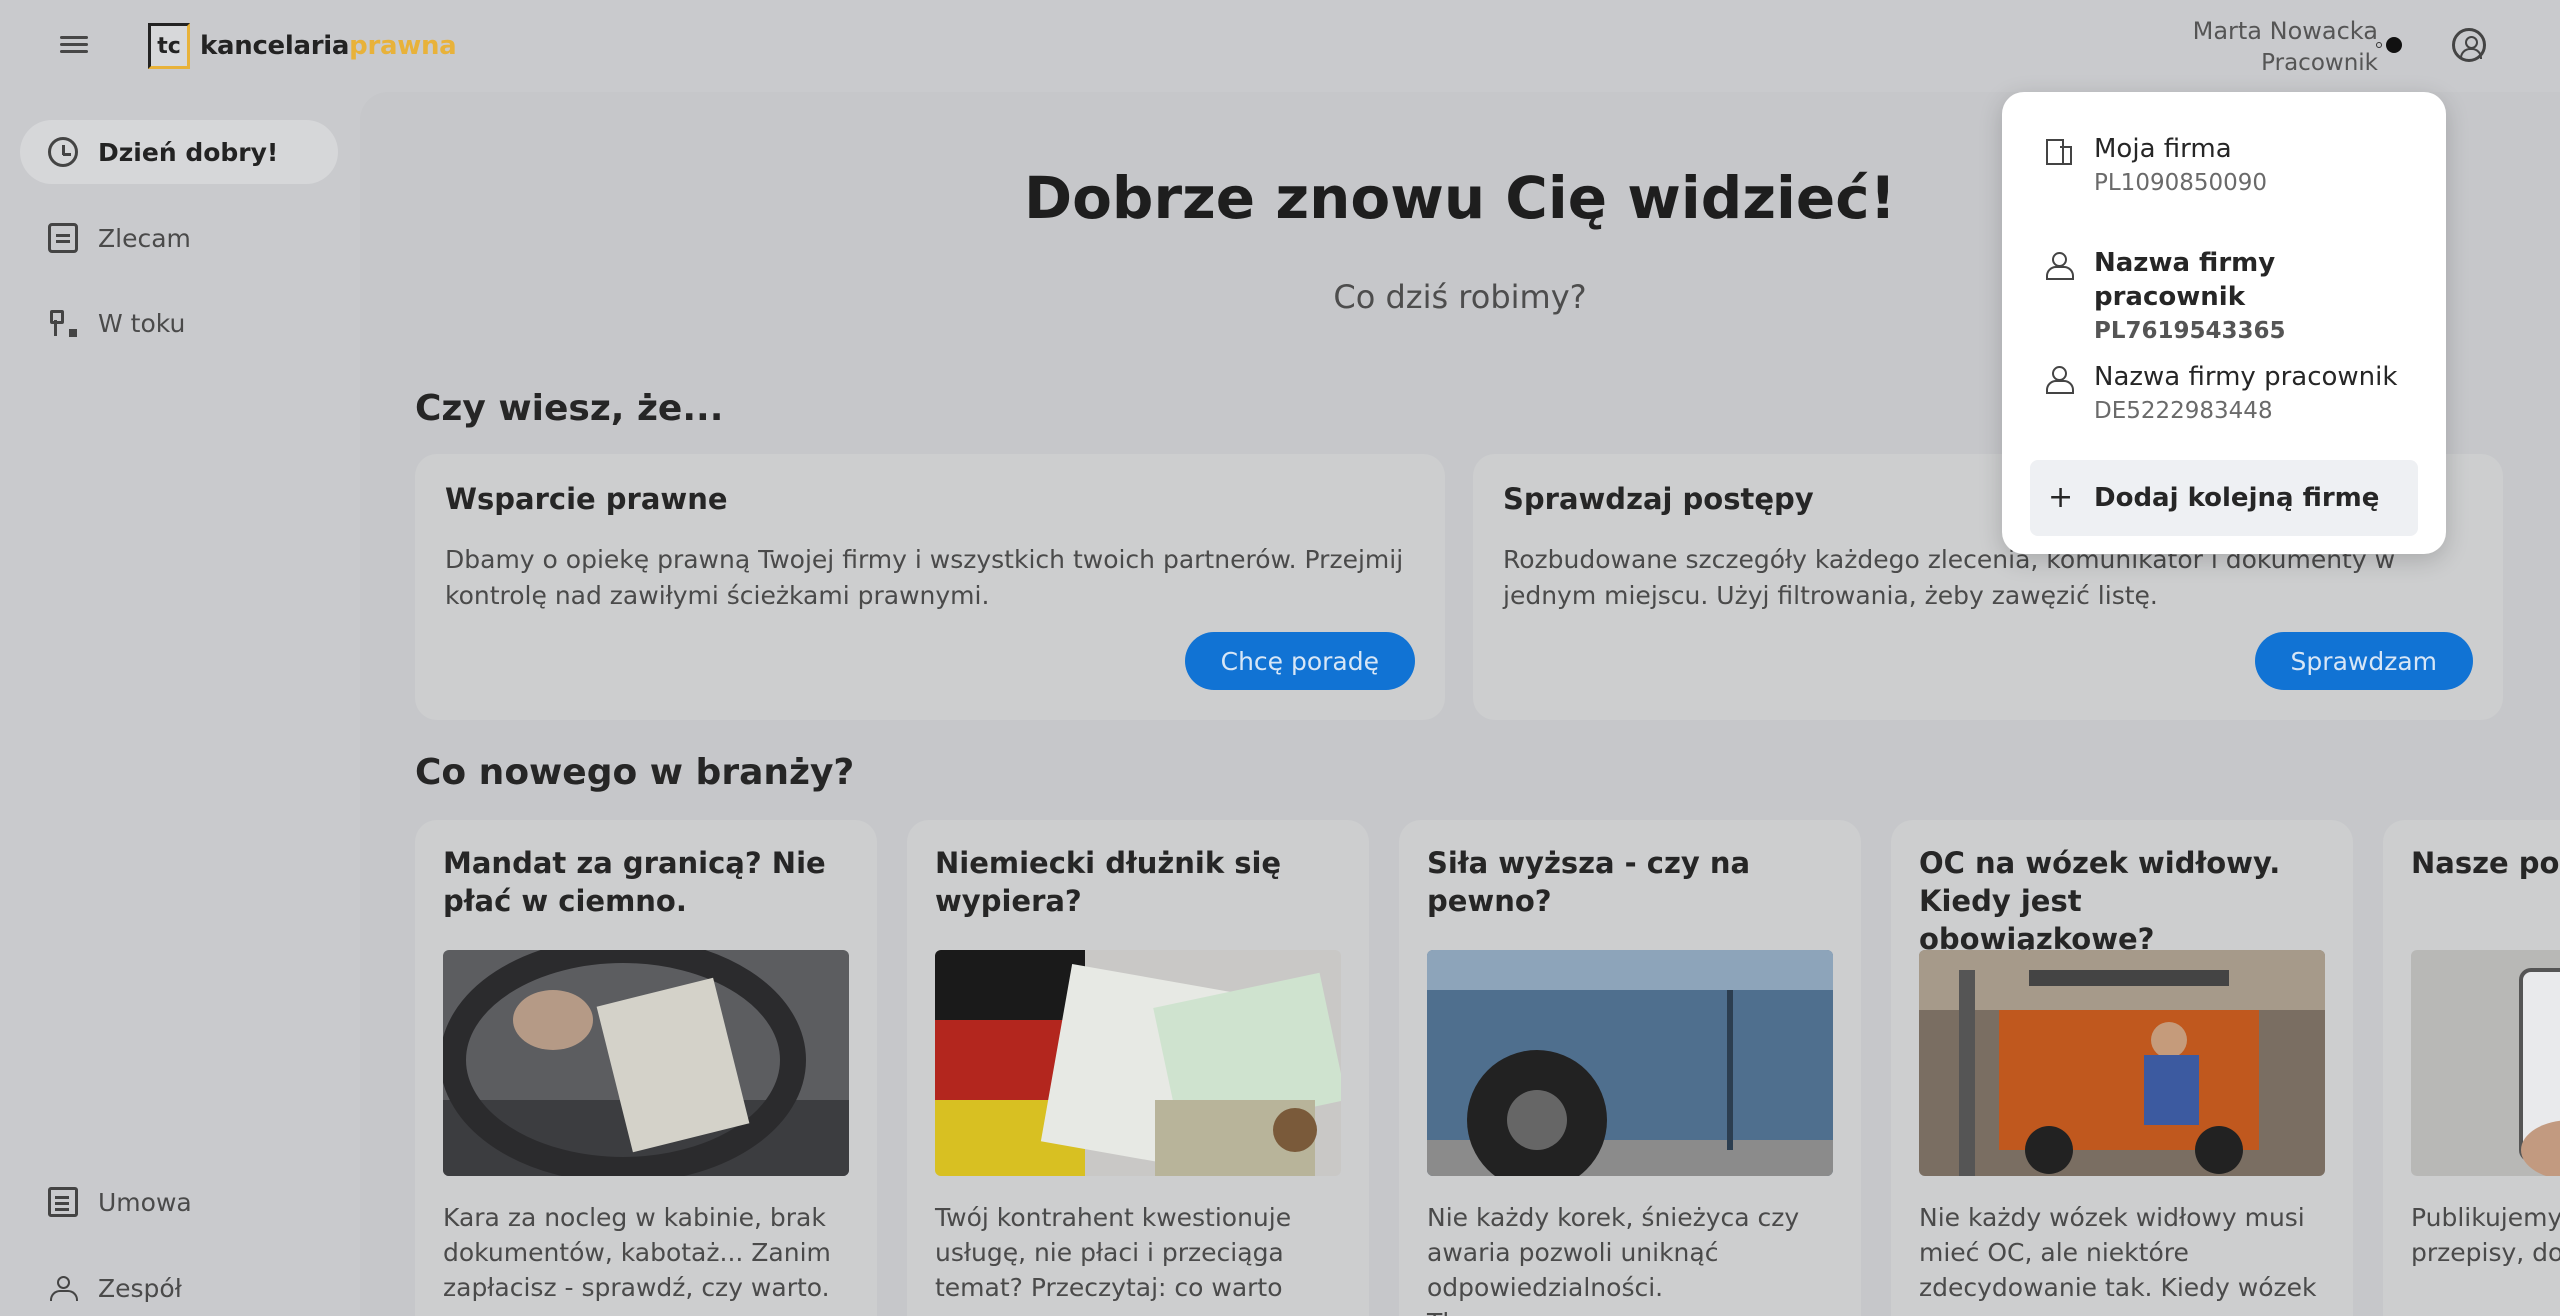  Describe the element at coordinates (2058, 150) in the screenshot. I see `building-icon` at that location.